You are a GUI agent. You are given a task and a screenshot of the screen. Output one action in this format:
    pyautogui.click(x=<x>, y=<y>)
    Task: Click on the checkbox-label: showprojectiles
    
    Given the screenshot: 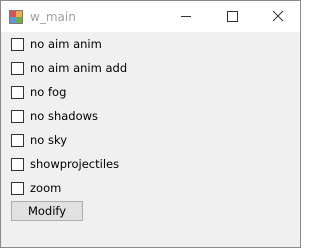 What is the action you would take?
    pyautogui.click(x=74, y=164)
    